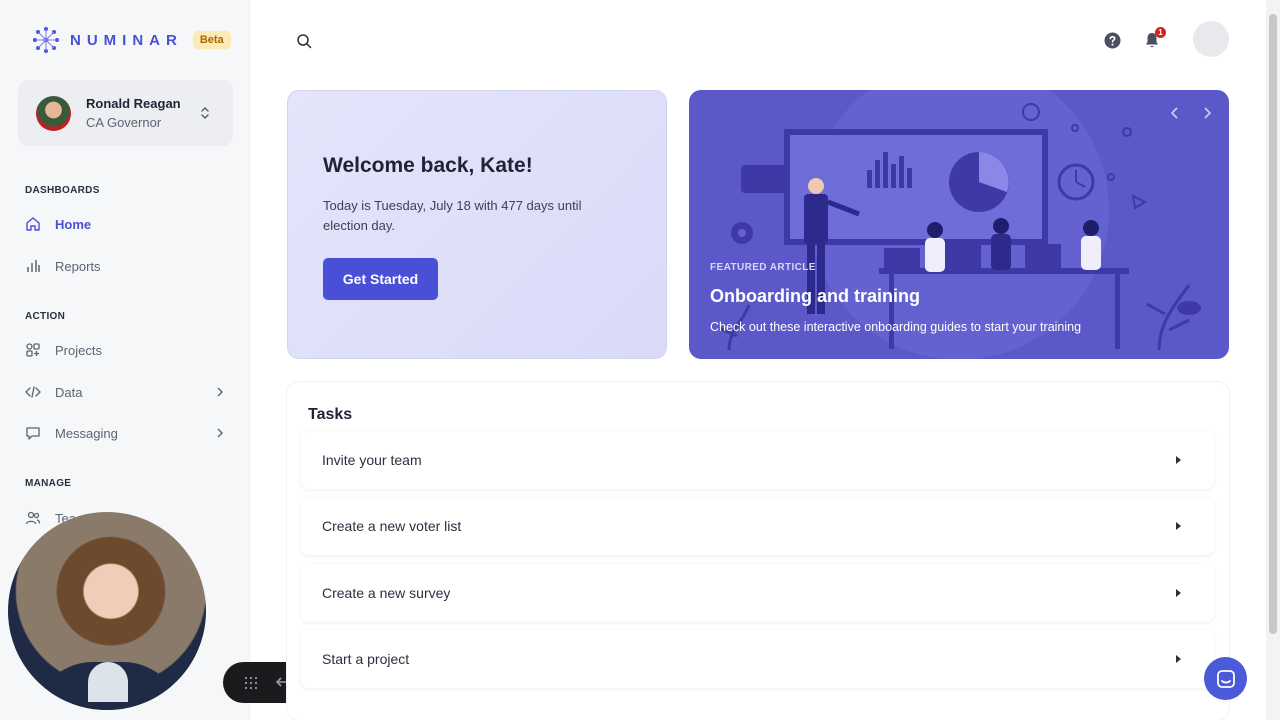 Image resolution: width=1280 pixels, height=720 pixels. What do you see at coordinates (125, 266) in the screenshot?
I see `sidebar-item-reports: Reports` at bounding box center [125, 266].